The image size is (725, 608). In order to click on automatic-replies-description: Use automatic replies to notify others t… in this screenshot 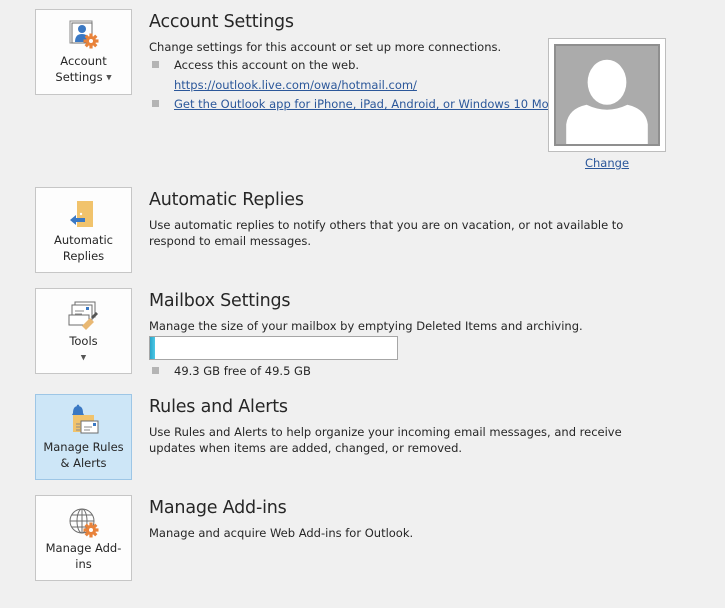, I will do `click(386, 233)`.